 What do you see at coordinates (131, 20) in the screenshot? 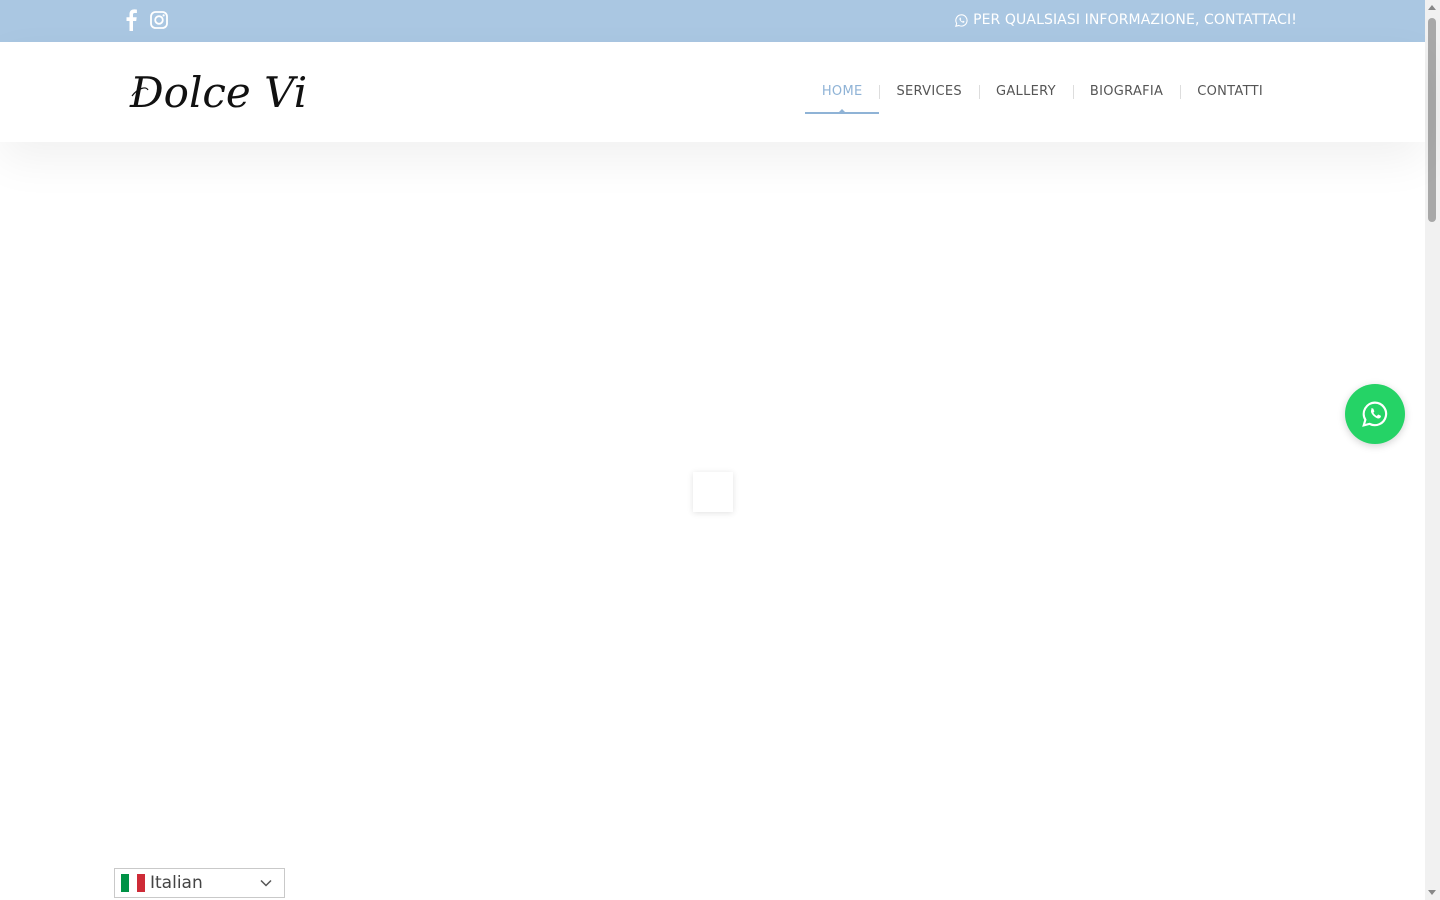
I see `facebook-icon` at bounding box center [131, 20].